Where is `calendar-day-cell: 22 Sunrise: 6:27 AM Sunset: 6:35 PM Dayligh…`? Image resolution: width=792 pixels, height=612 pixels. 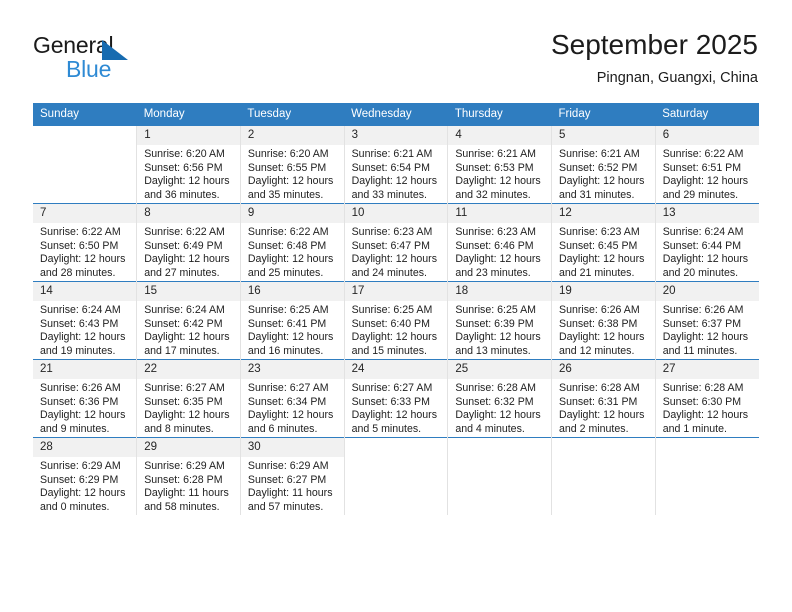
calendar-day-cell: 22 Sunrise: 6:27 AM Sunset: 6:35 PM Dayligh… is located at coordinates (188, 398).